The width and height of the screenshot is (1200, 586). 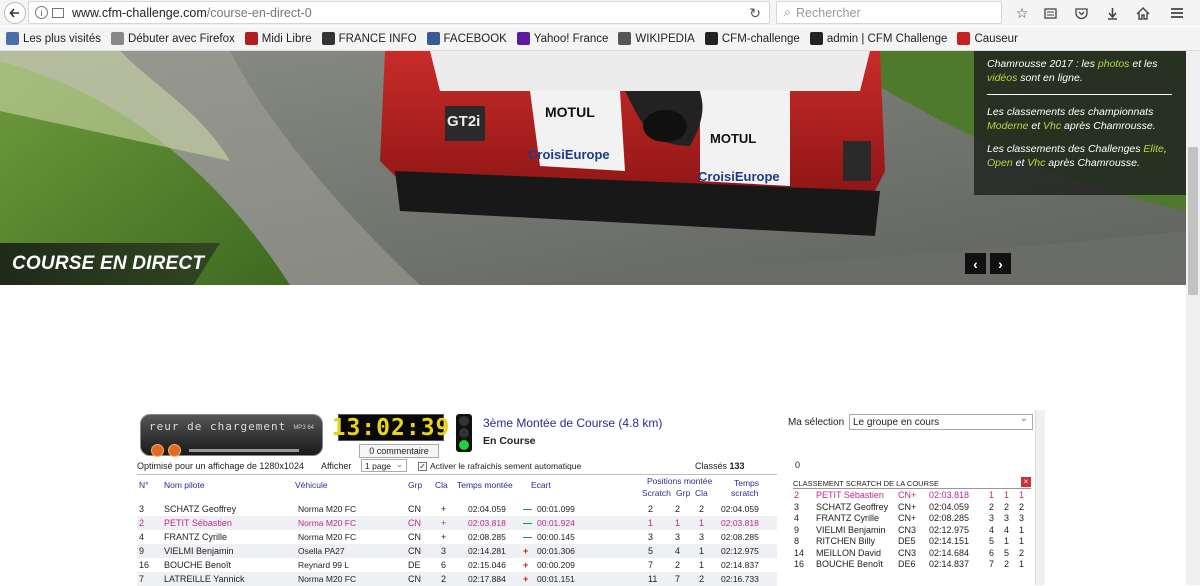 I want to click on vhc-challenge-link: Vhc, so click(x=1036, y=163).